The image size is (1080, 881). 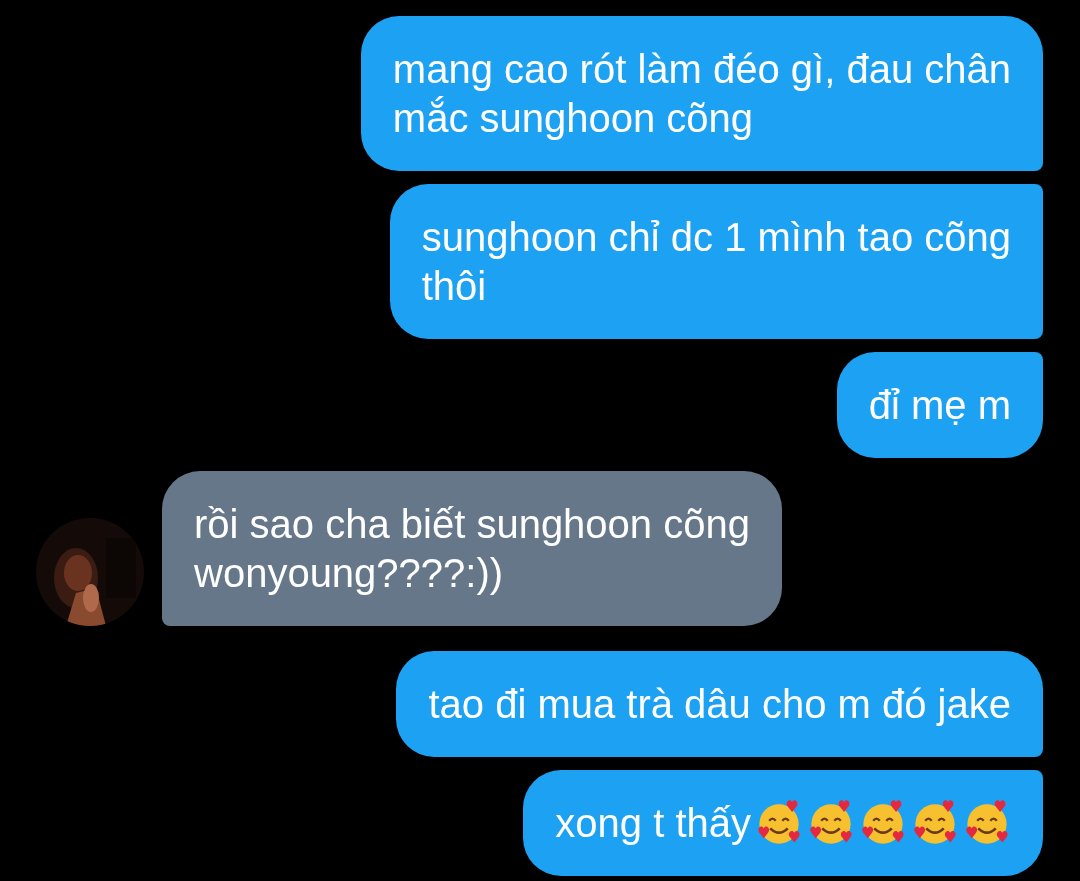 I want to click on sent-message: mang cao rót làm đéo gì, đau chân mắc sunghoon cõng, so click(x=701, y=93).